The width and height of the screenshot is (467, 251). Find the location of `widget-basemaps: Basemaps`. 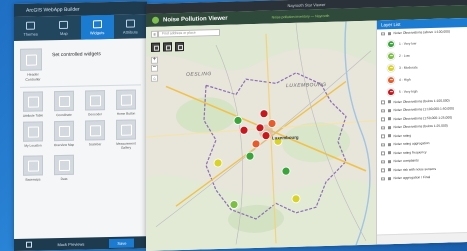

widget-basemaps: Basemaps is located at coordinates (33, 168).